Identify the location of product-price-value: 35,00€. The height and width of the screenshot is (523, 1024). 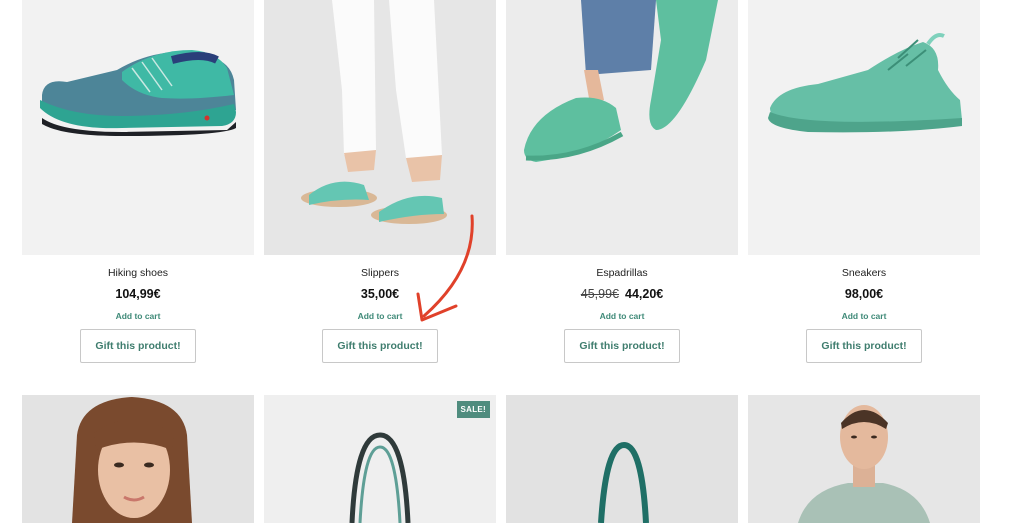
(380, 294).